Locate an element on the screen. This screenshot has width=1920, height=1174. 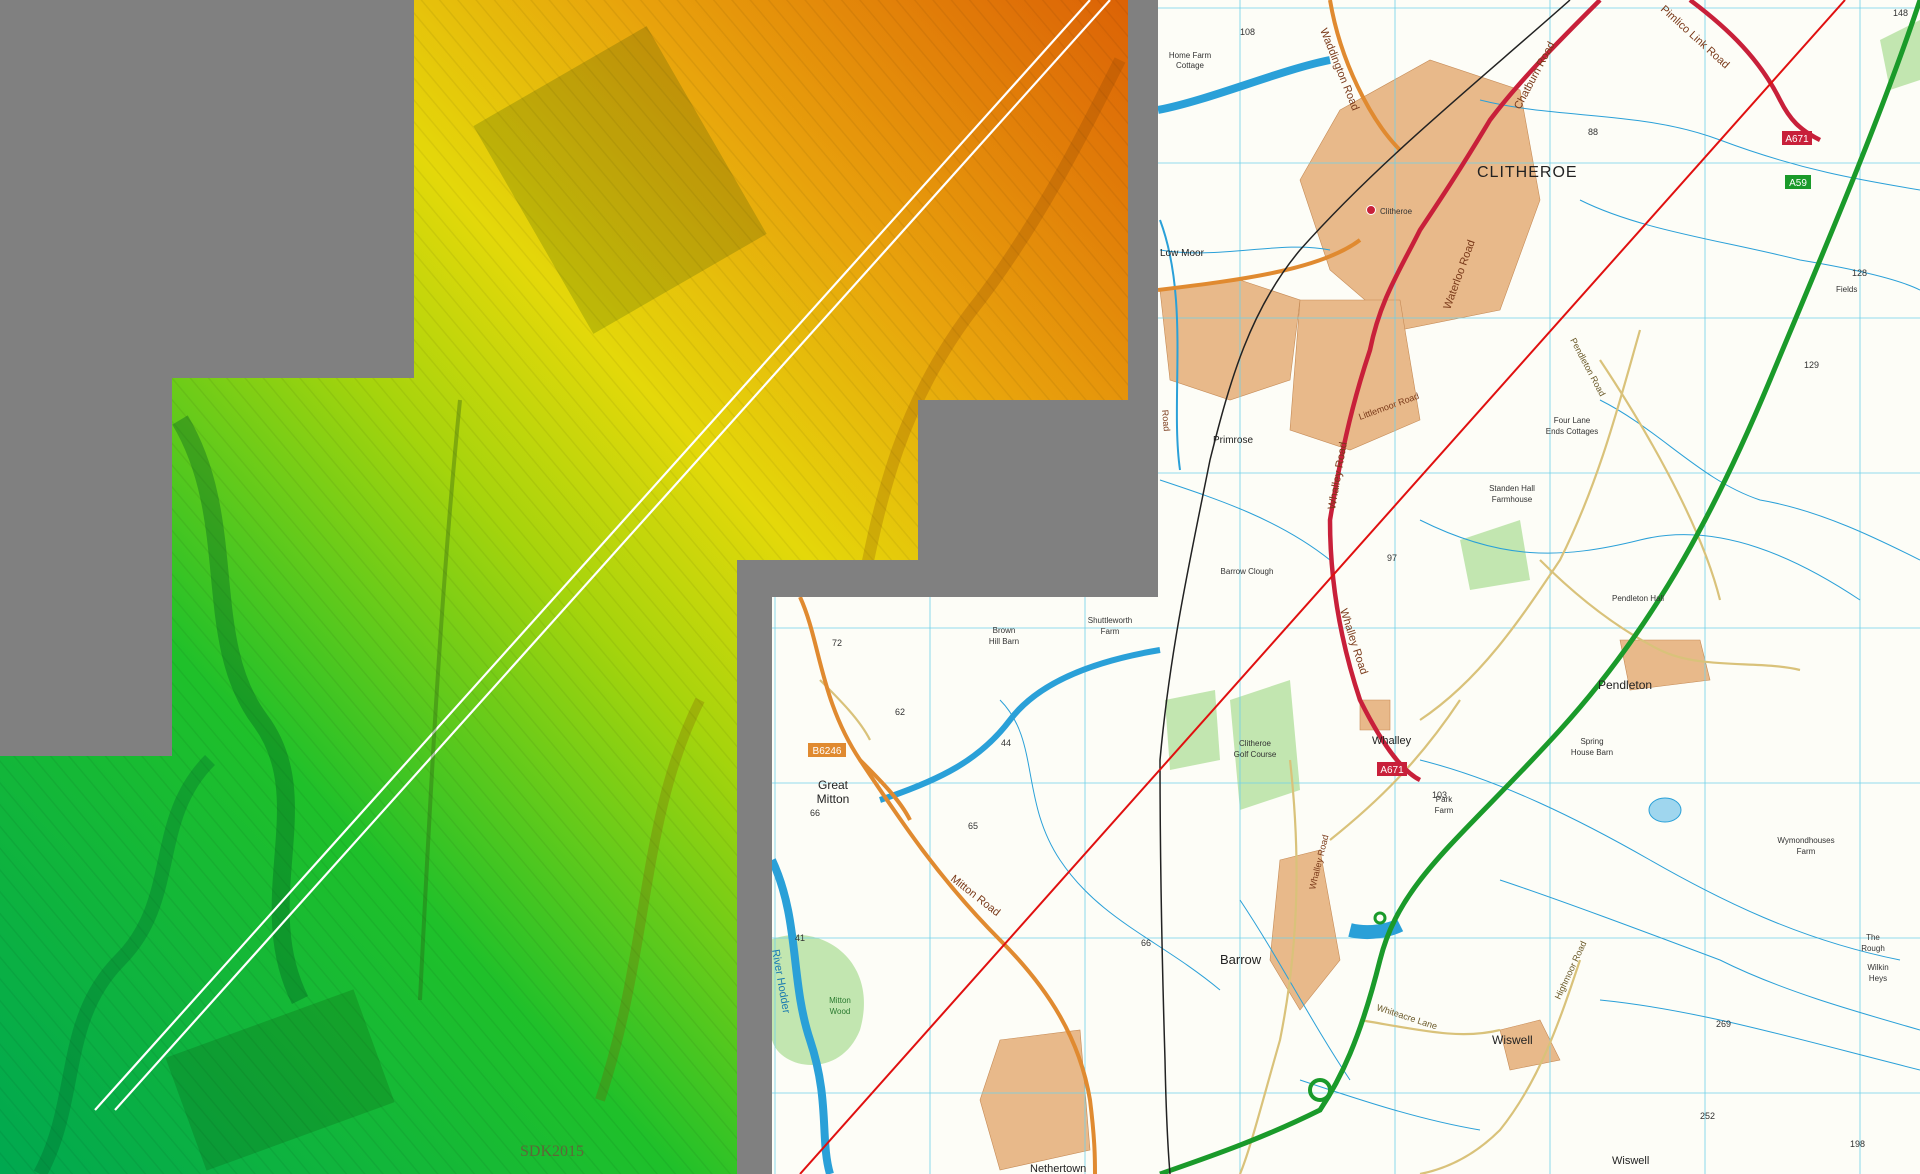
place-mitton-wood-1: Mitton is located at coordinates (840, 1000).